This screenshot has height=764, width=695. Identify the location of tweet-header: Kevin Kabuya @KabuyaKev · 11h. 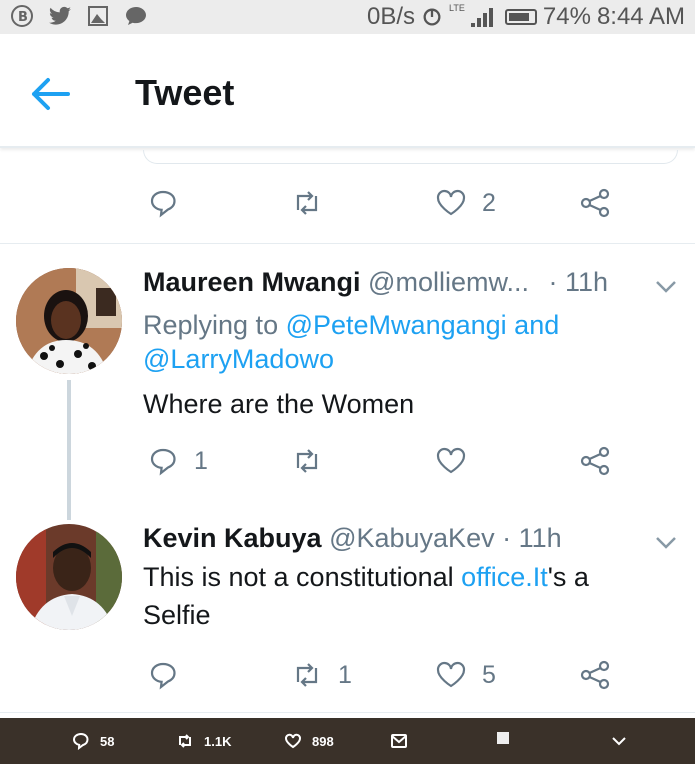
(352, 538).